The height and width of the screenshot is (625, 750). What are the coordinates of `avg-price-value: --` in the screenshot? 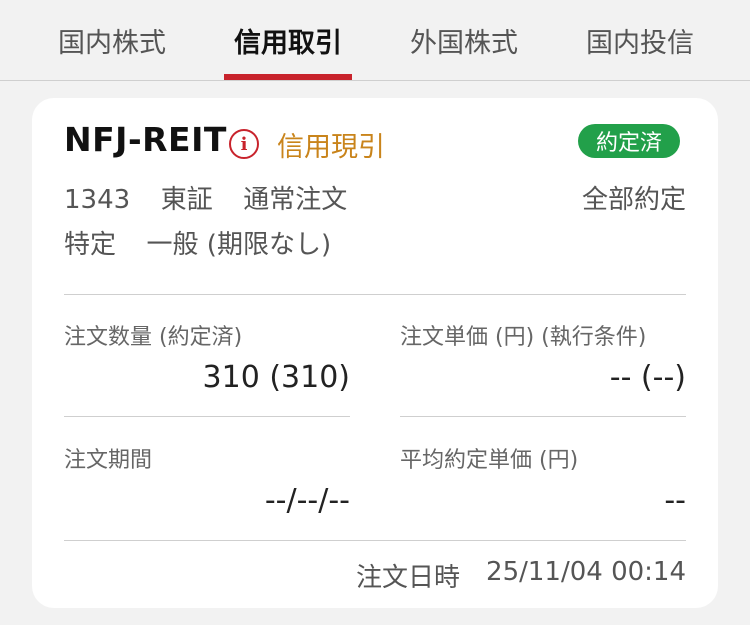 It's located at (675, 500).